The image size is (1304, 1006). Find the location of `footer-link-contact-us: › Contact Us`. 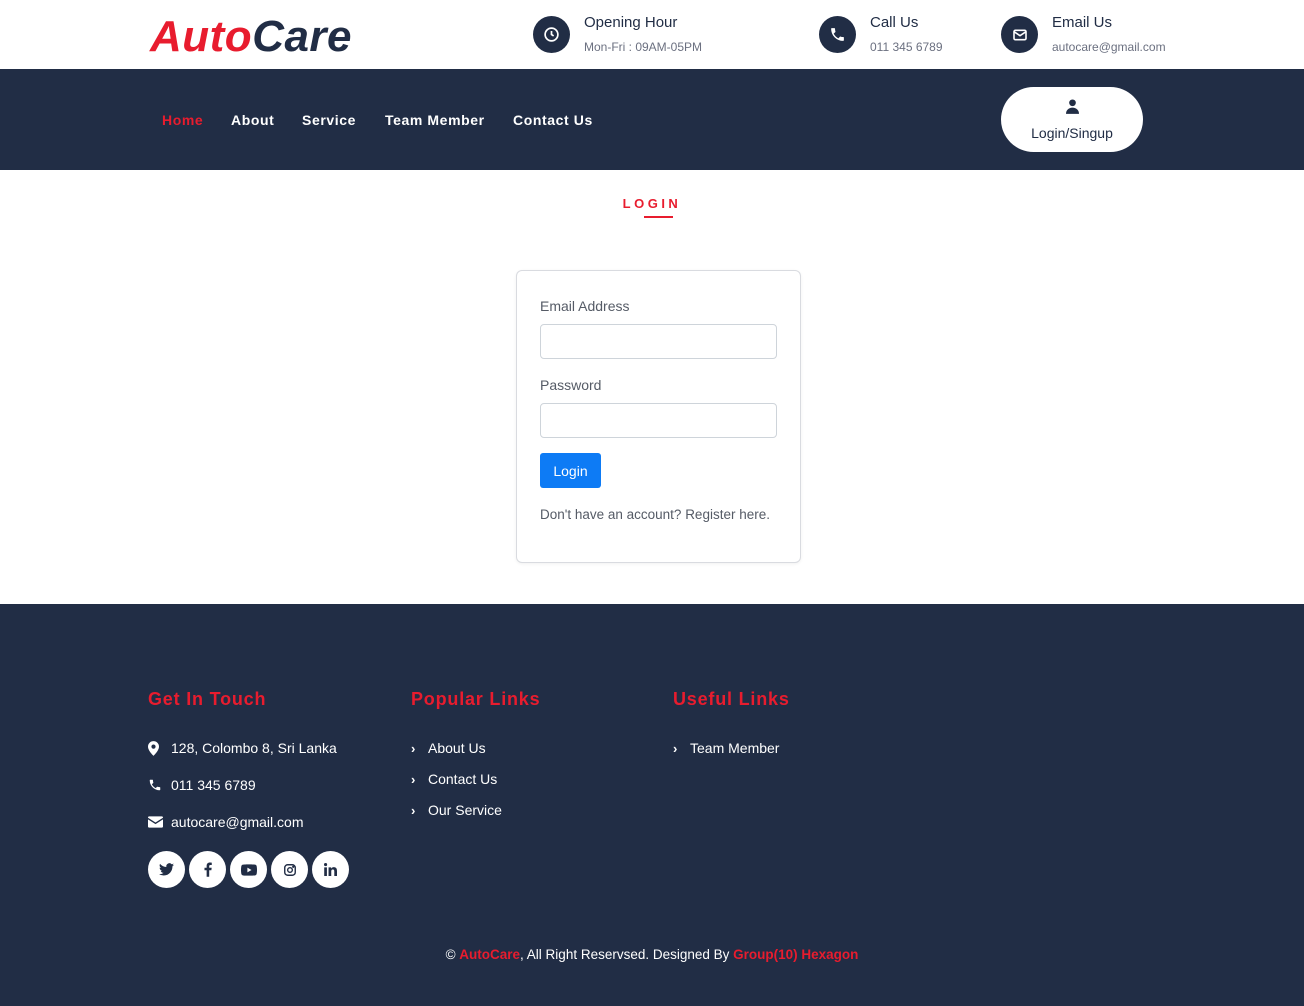

footer-link-contact-us: › Contact Us is located at coordinates (454, 779).